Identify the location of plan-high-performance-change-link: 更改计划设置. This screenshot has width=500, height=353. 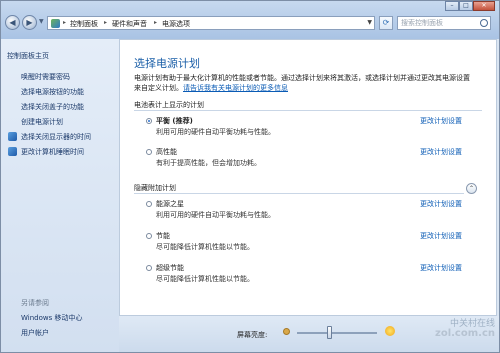
(441, 152).